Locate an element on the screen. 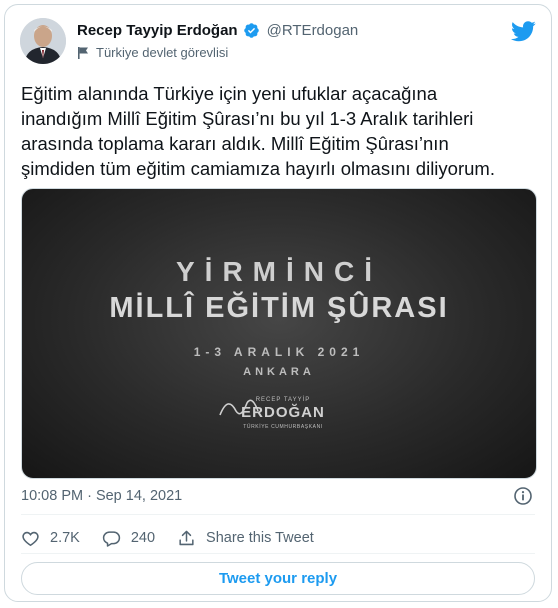 This screenshot has width=558, height=608. poster-city: ANKARA is located at coordinates (279, 372).